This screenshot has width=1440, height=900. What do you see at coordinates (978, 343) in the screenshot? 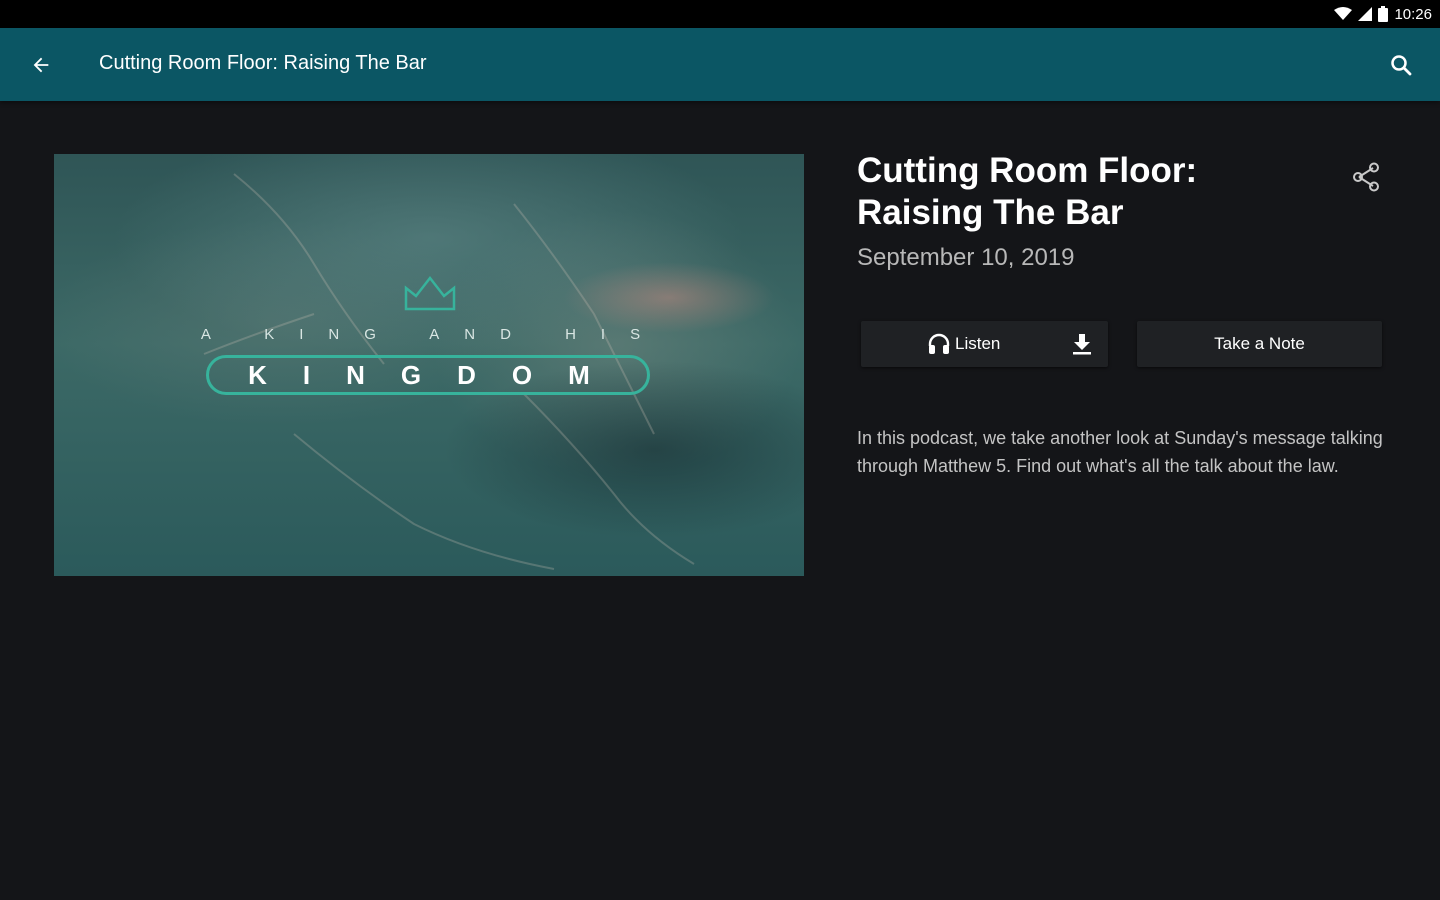
I see `listen-label: Listen` at bounding box center [978, 343].